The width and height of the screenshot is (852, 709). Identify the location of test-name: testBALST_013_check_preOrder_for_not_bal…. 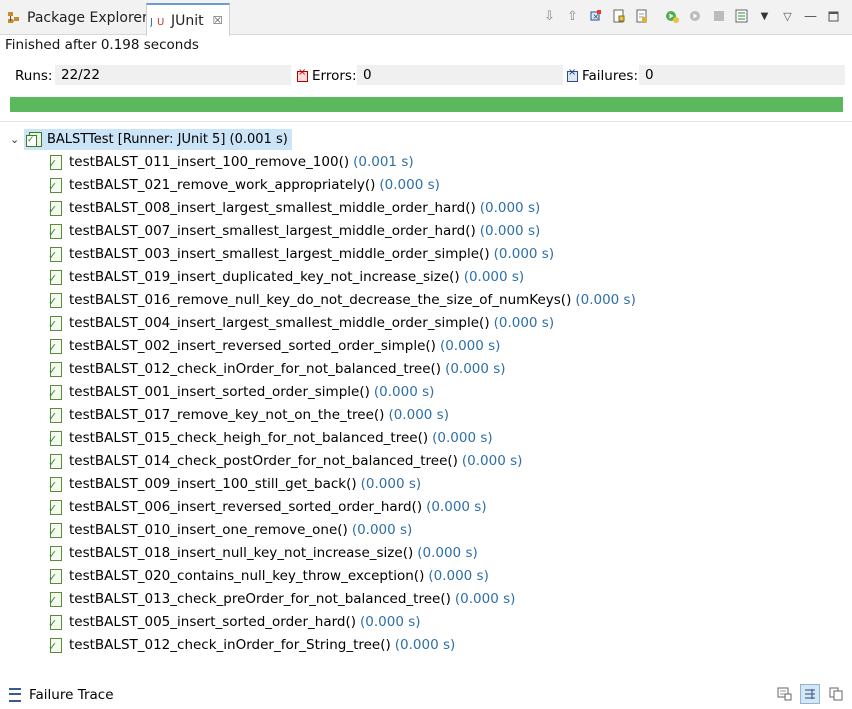
(260, 598).